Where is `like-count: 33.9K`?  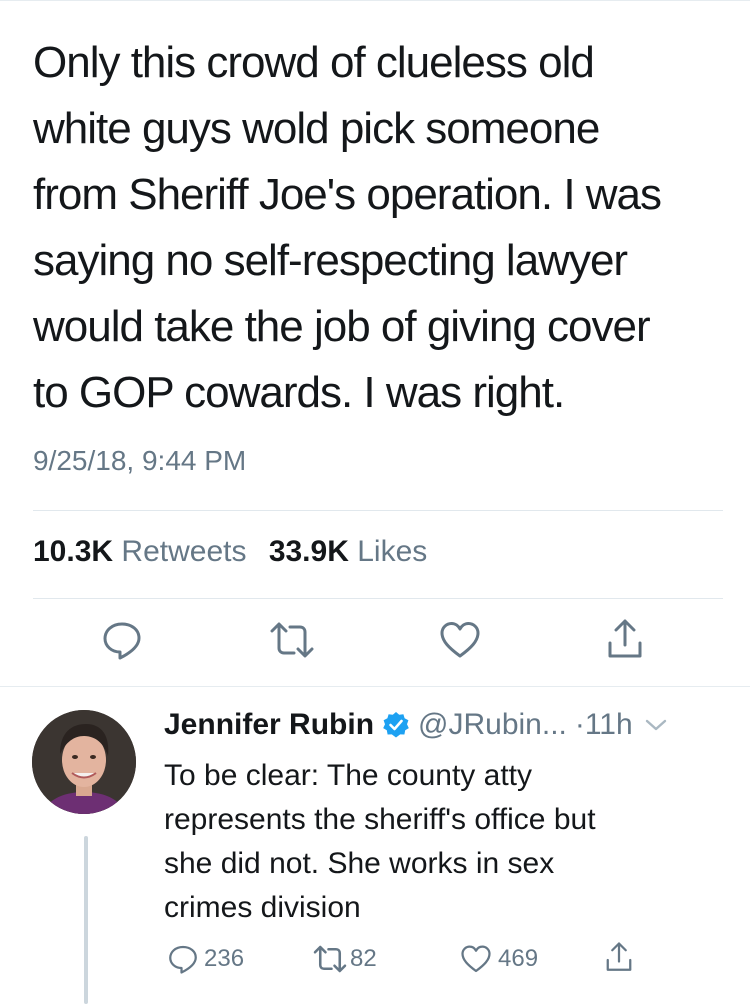 like-count: 33.9K is located at coordinates (309, 551).